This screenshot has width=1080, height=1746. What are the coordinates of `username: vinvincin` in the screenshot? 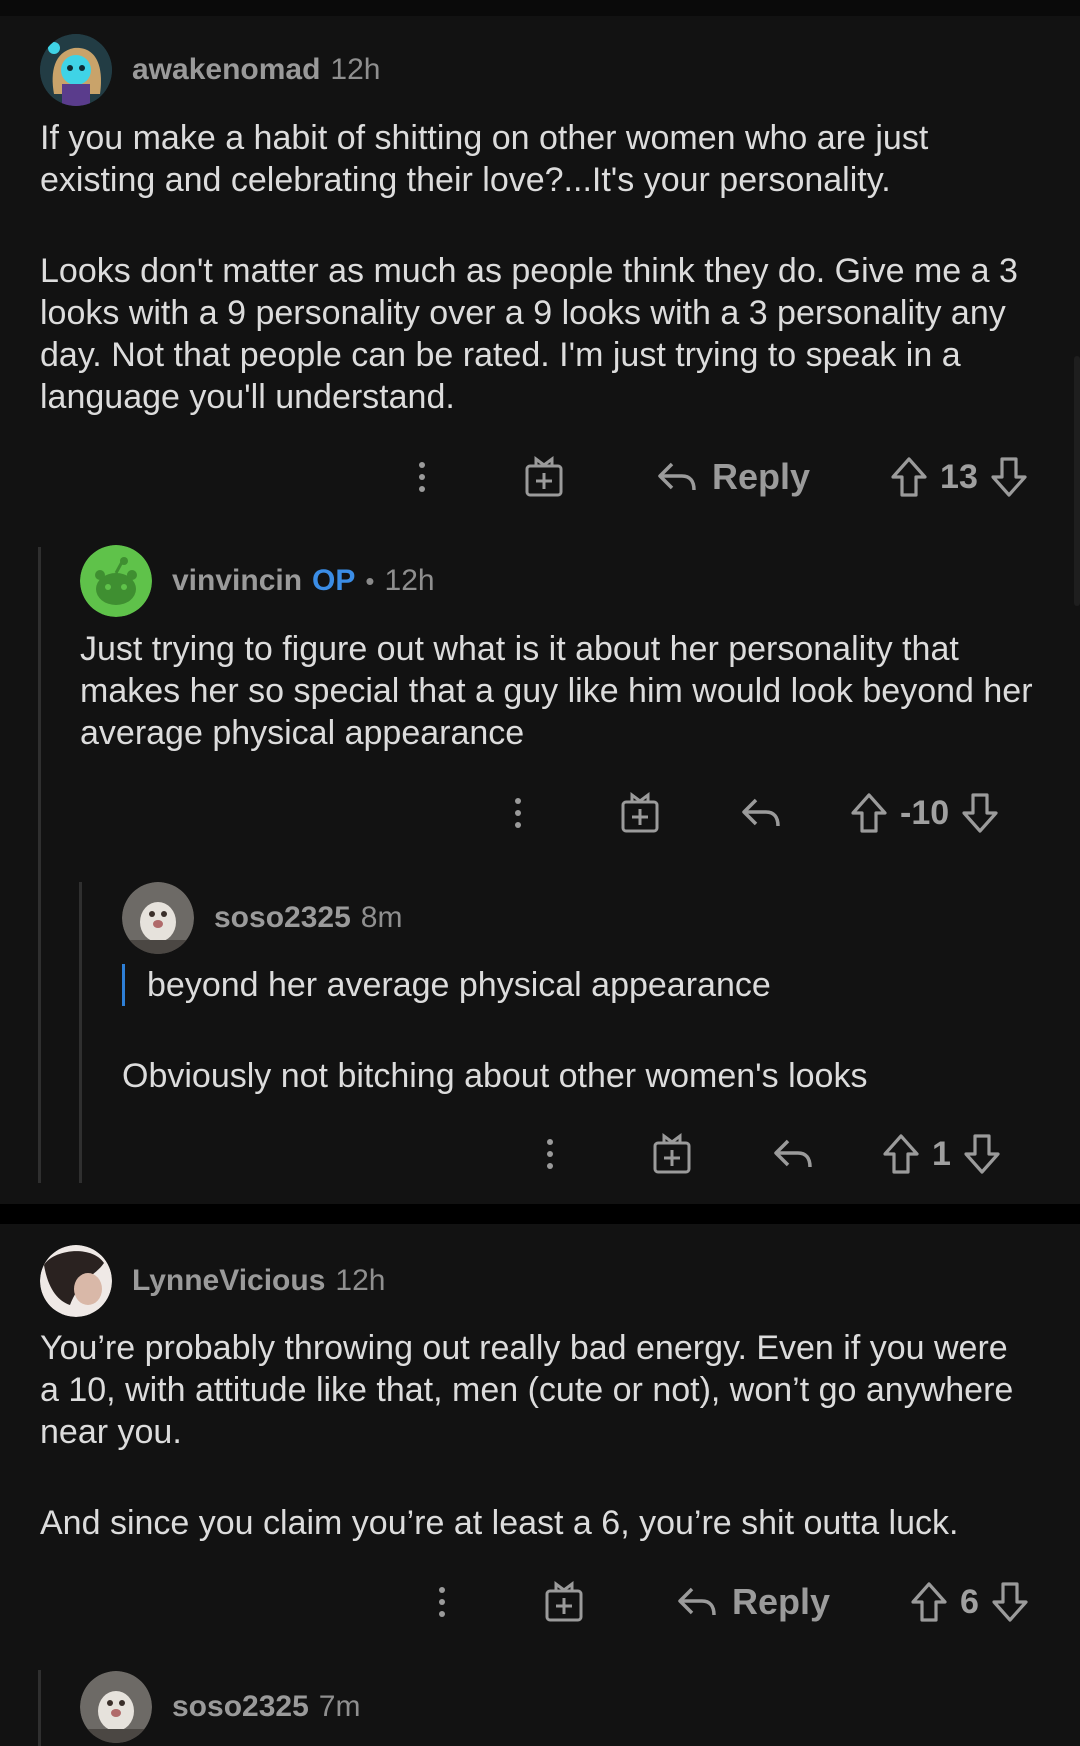 It's located at (237, 581).